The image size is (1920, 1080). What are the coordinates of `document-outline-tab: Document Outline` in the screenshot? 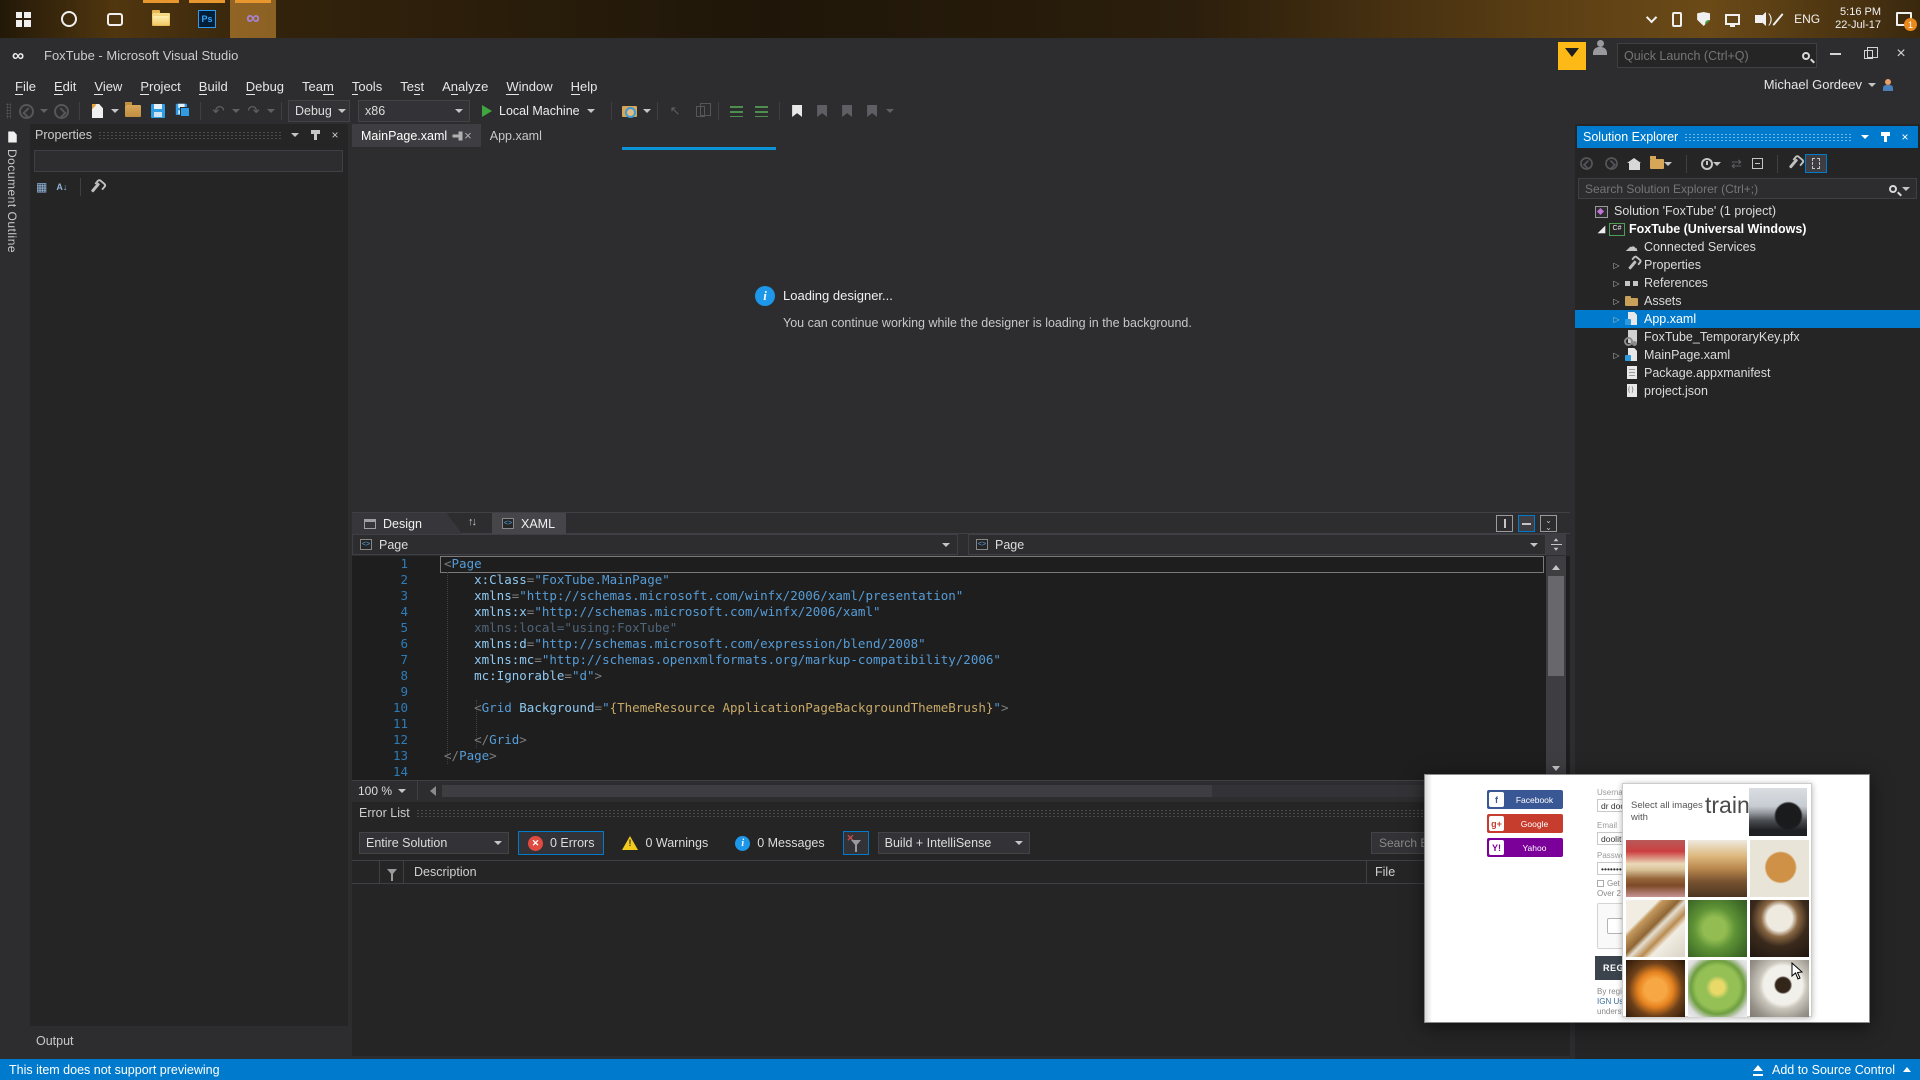 It's located at (12, 191).